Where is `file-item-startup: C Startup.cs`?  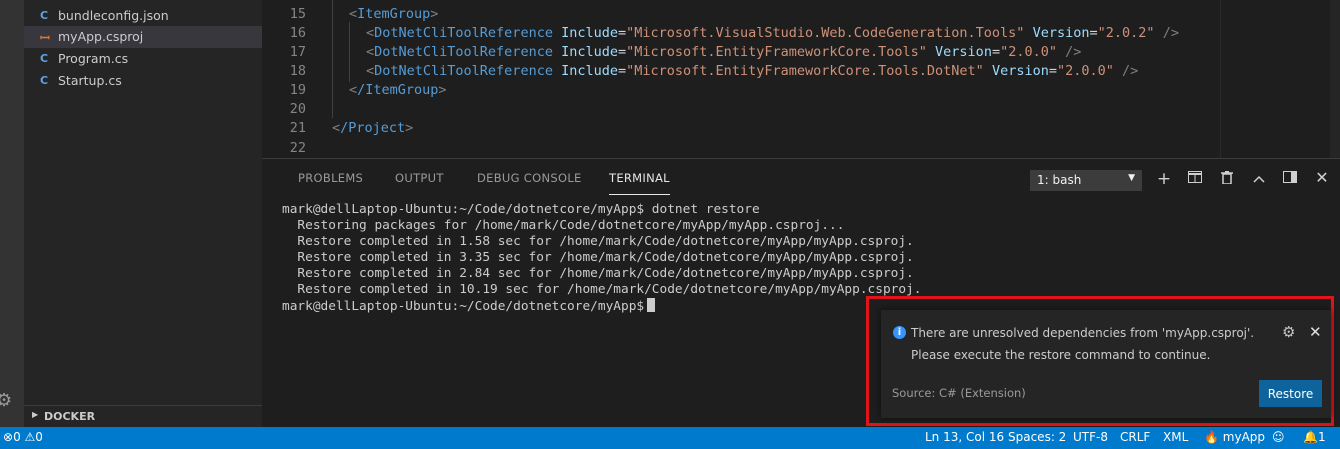 file-item-startup: C Startup.cs is located at coordinates (143, 81).